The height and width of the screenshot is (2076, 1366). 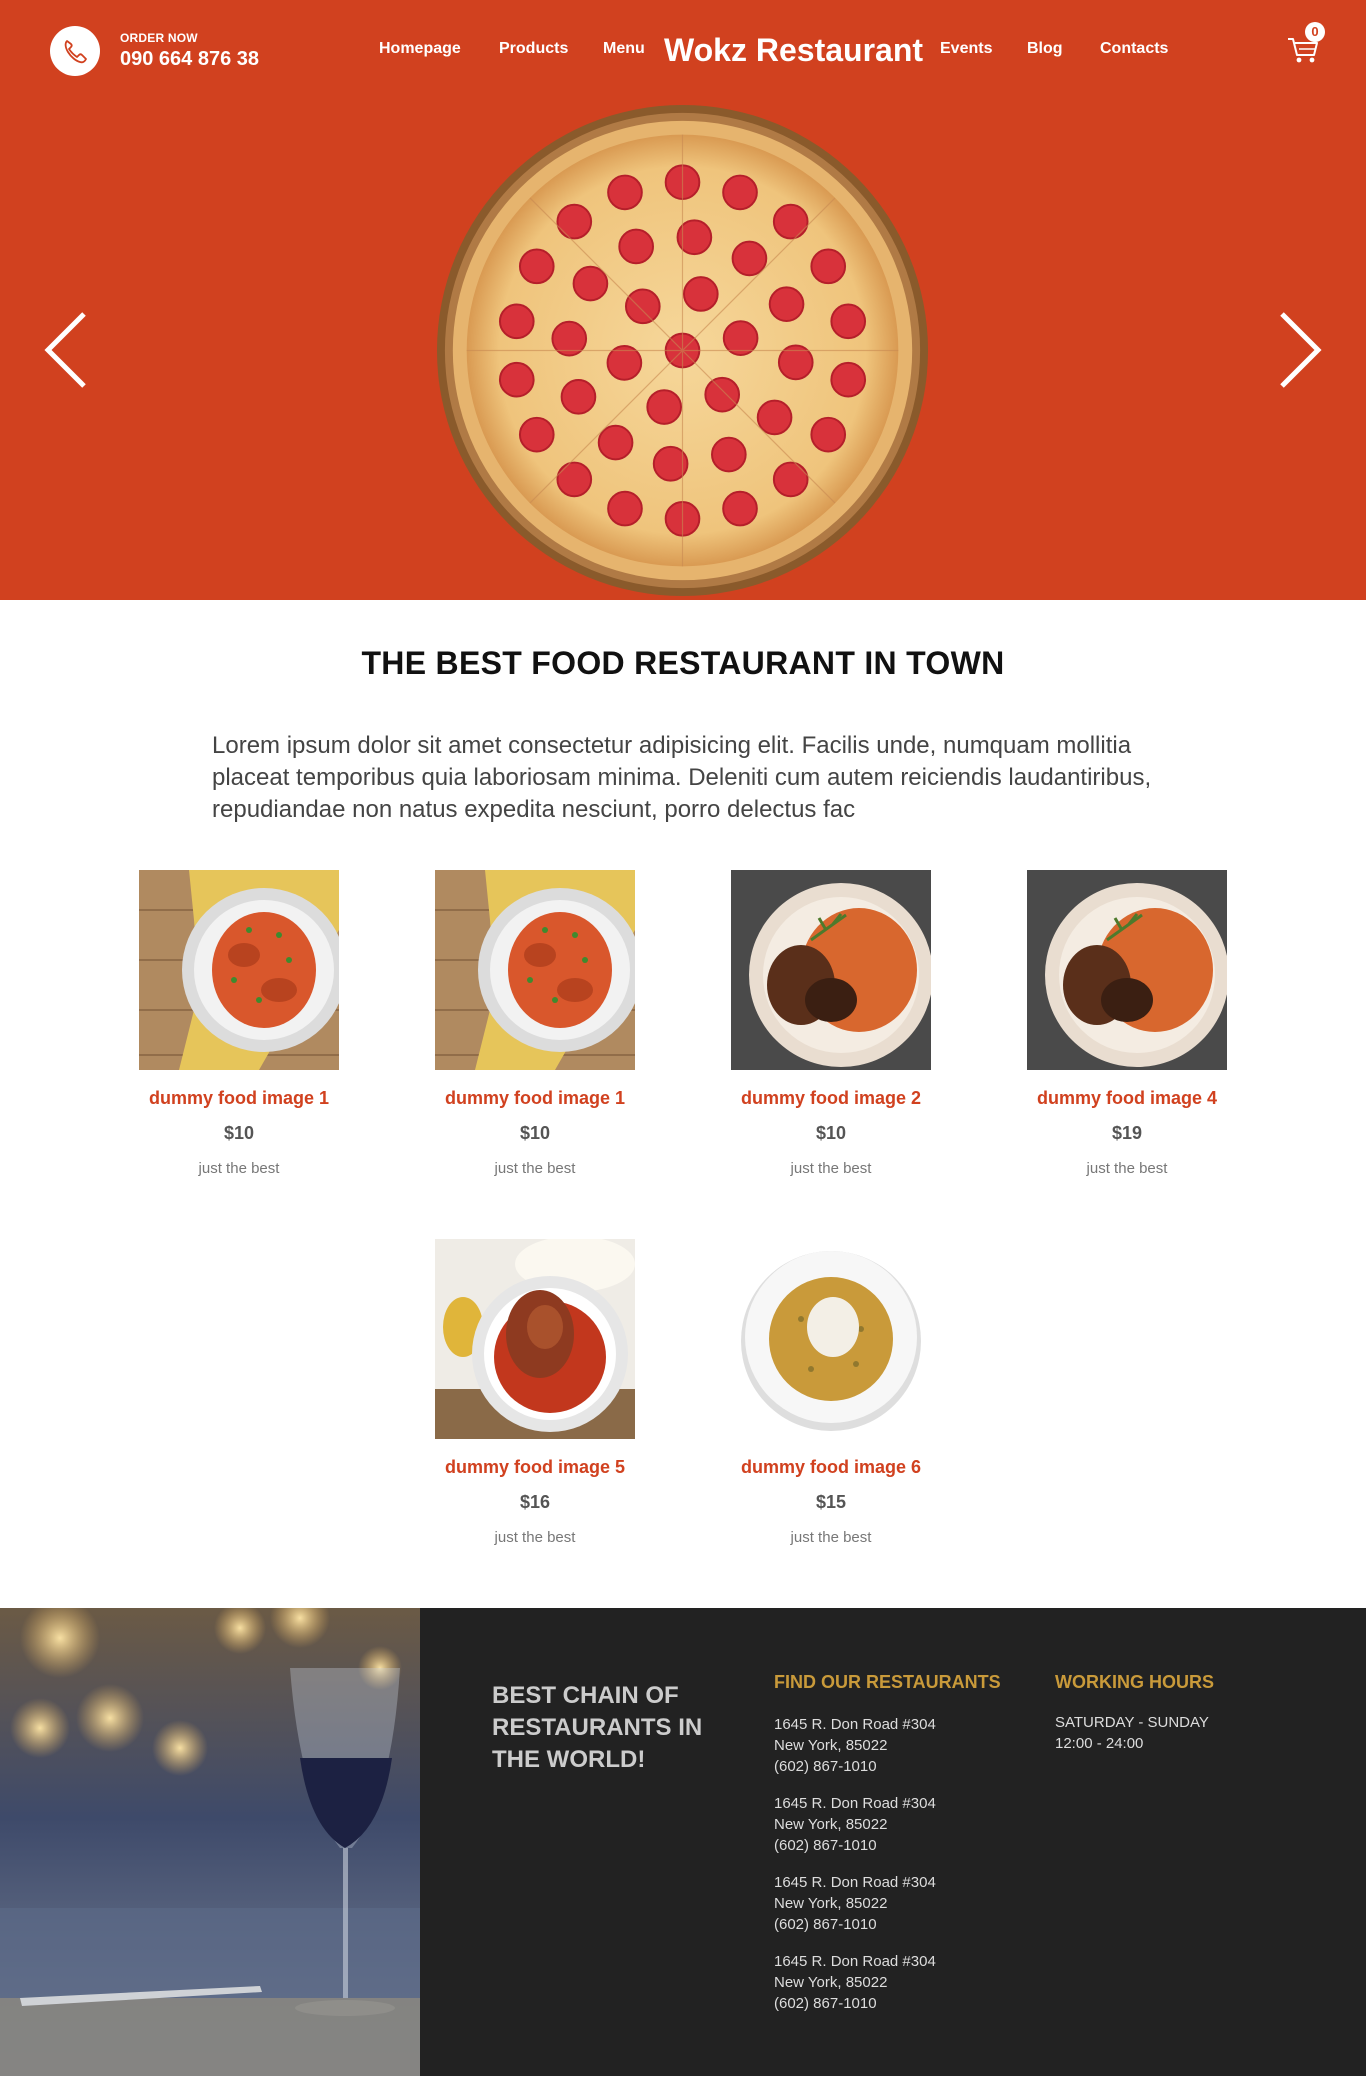 What do you see at coordinates (1134, 1682) in the screenshot?
I see `working-hours-title: WORKING HOURS` at bounding box center [1134, 1682].